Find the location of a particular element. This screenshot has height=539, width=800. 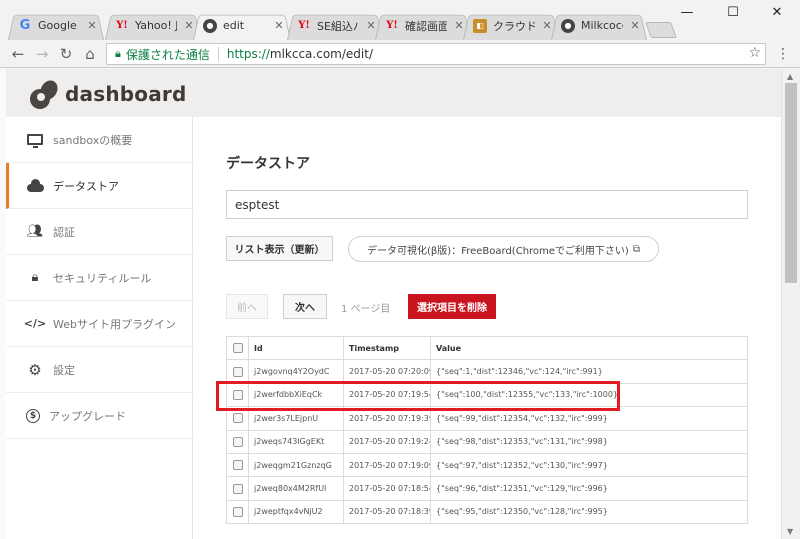

url-path: mlkcca.com/edit/ is located at coordinates (321, 54).